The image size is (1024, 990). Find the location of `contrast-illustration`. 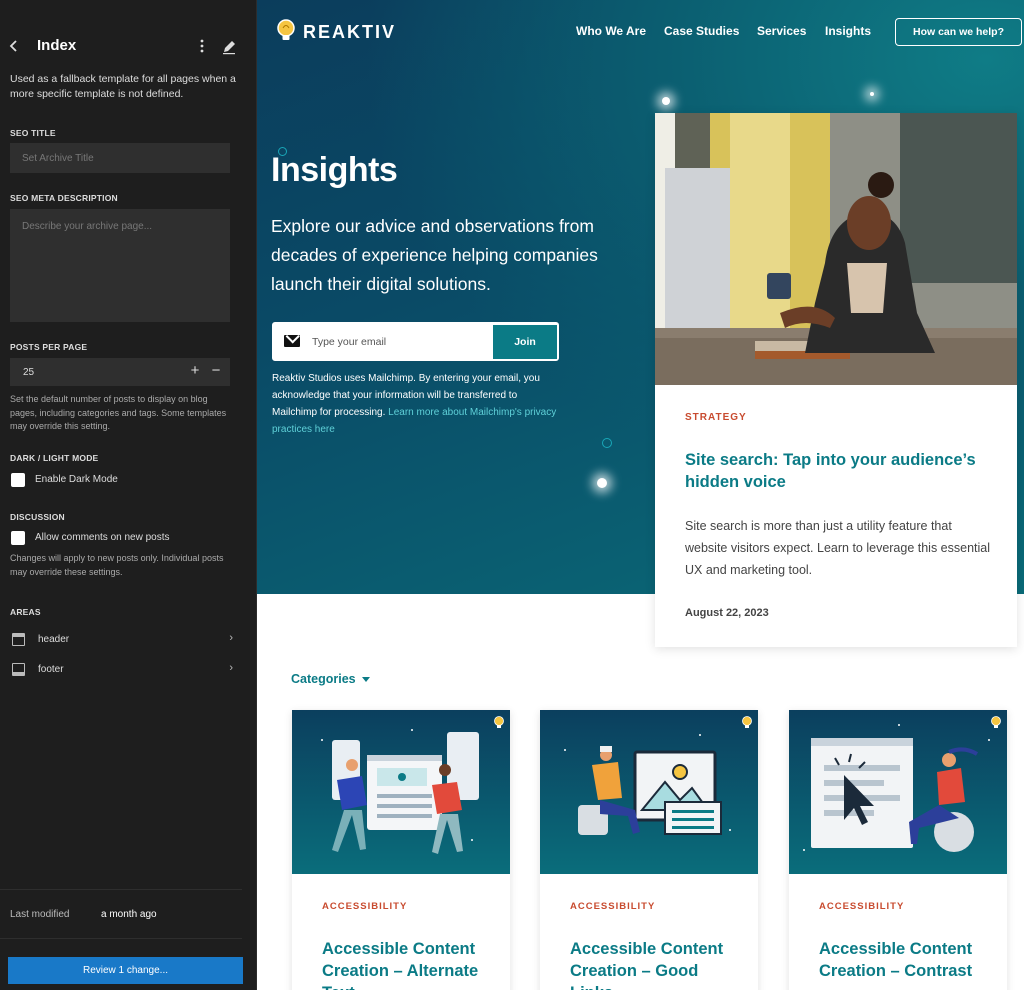

contrast-illustration is located at coordinates (896, 788).